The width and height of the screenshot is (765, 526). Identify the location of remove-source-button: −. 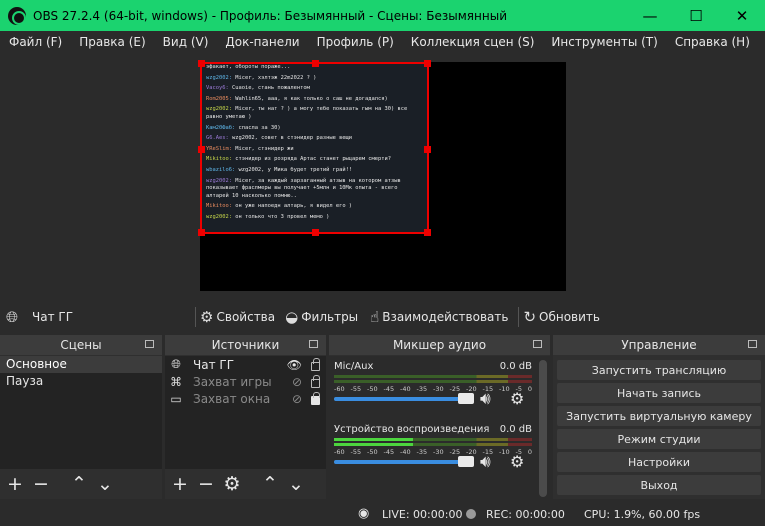
(206, 484).